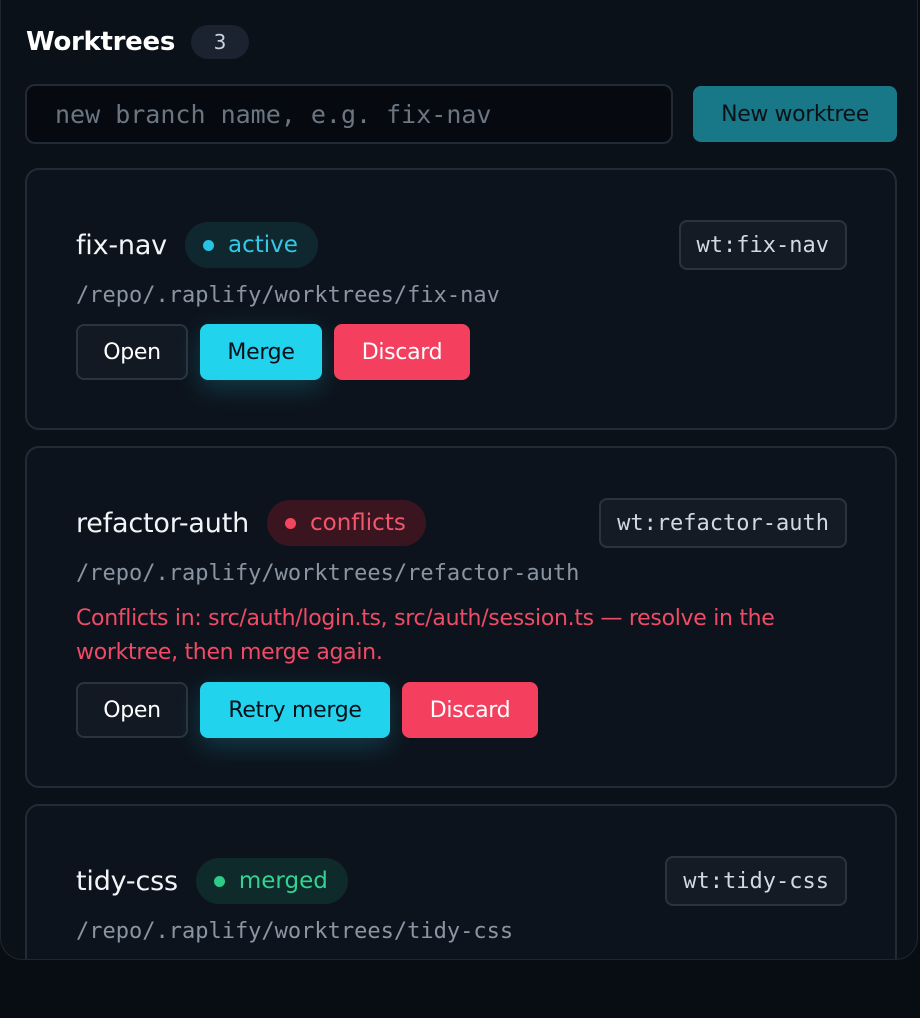 This screenshot has width=920, height=1018. I want to click on worktree-count-badge: 3, so click(220, 42).